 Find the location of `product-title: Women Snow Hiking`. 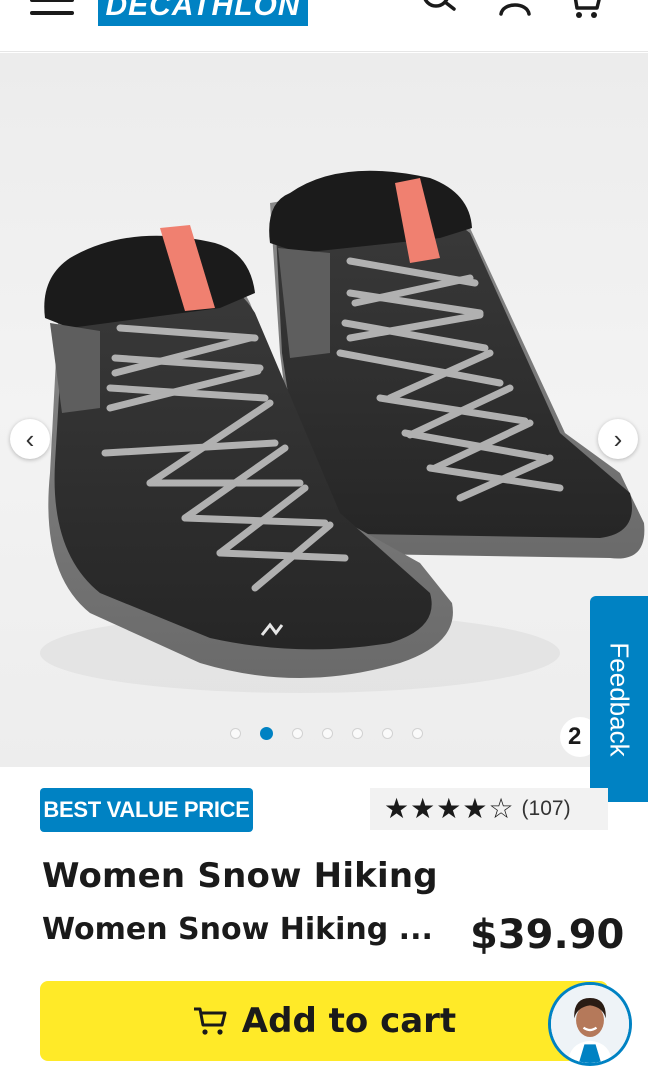

product-title: Women Snow Hiking is located at coordinates (240, 876).